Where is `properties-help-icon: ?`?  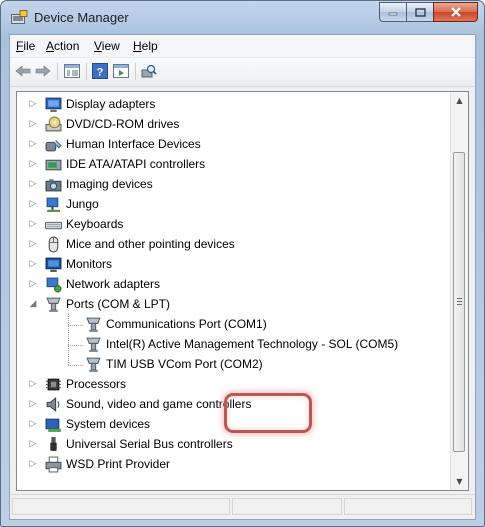
properties-help-icon: ? is located at coordinates (100, 71).